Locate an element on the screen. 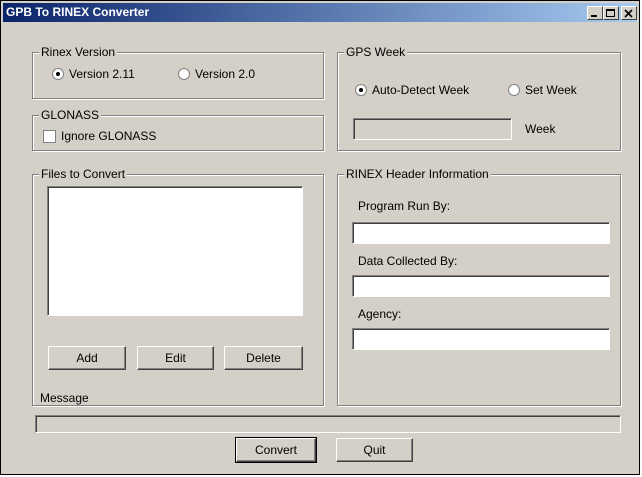 The image size is (642, 477). window-title: GPB To RINEX Converter is located at coordinates (78, 12).